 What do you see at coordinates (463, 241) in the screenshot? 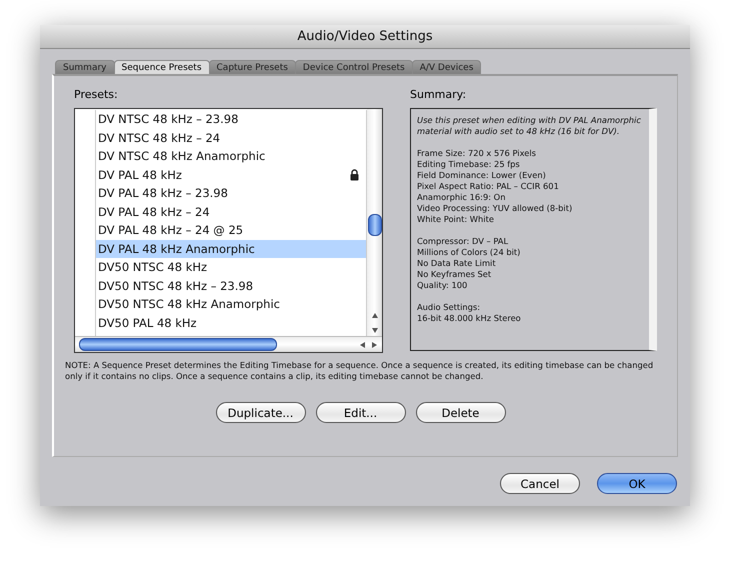
I see `summary-line: Compressor: DV – PAL` at bounding box center [463, 241].